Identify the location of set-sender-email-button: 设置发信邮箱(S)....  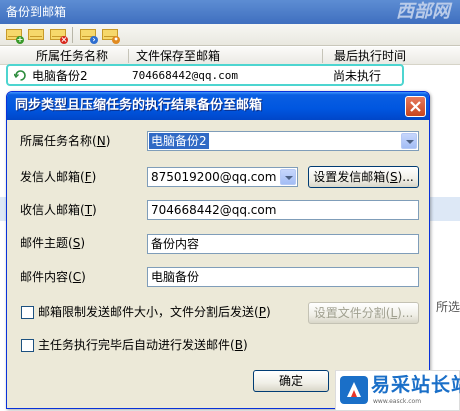
(363, 177).